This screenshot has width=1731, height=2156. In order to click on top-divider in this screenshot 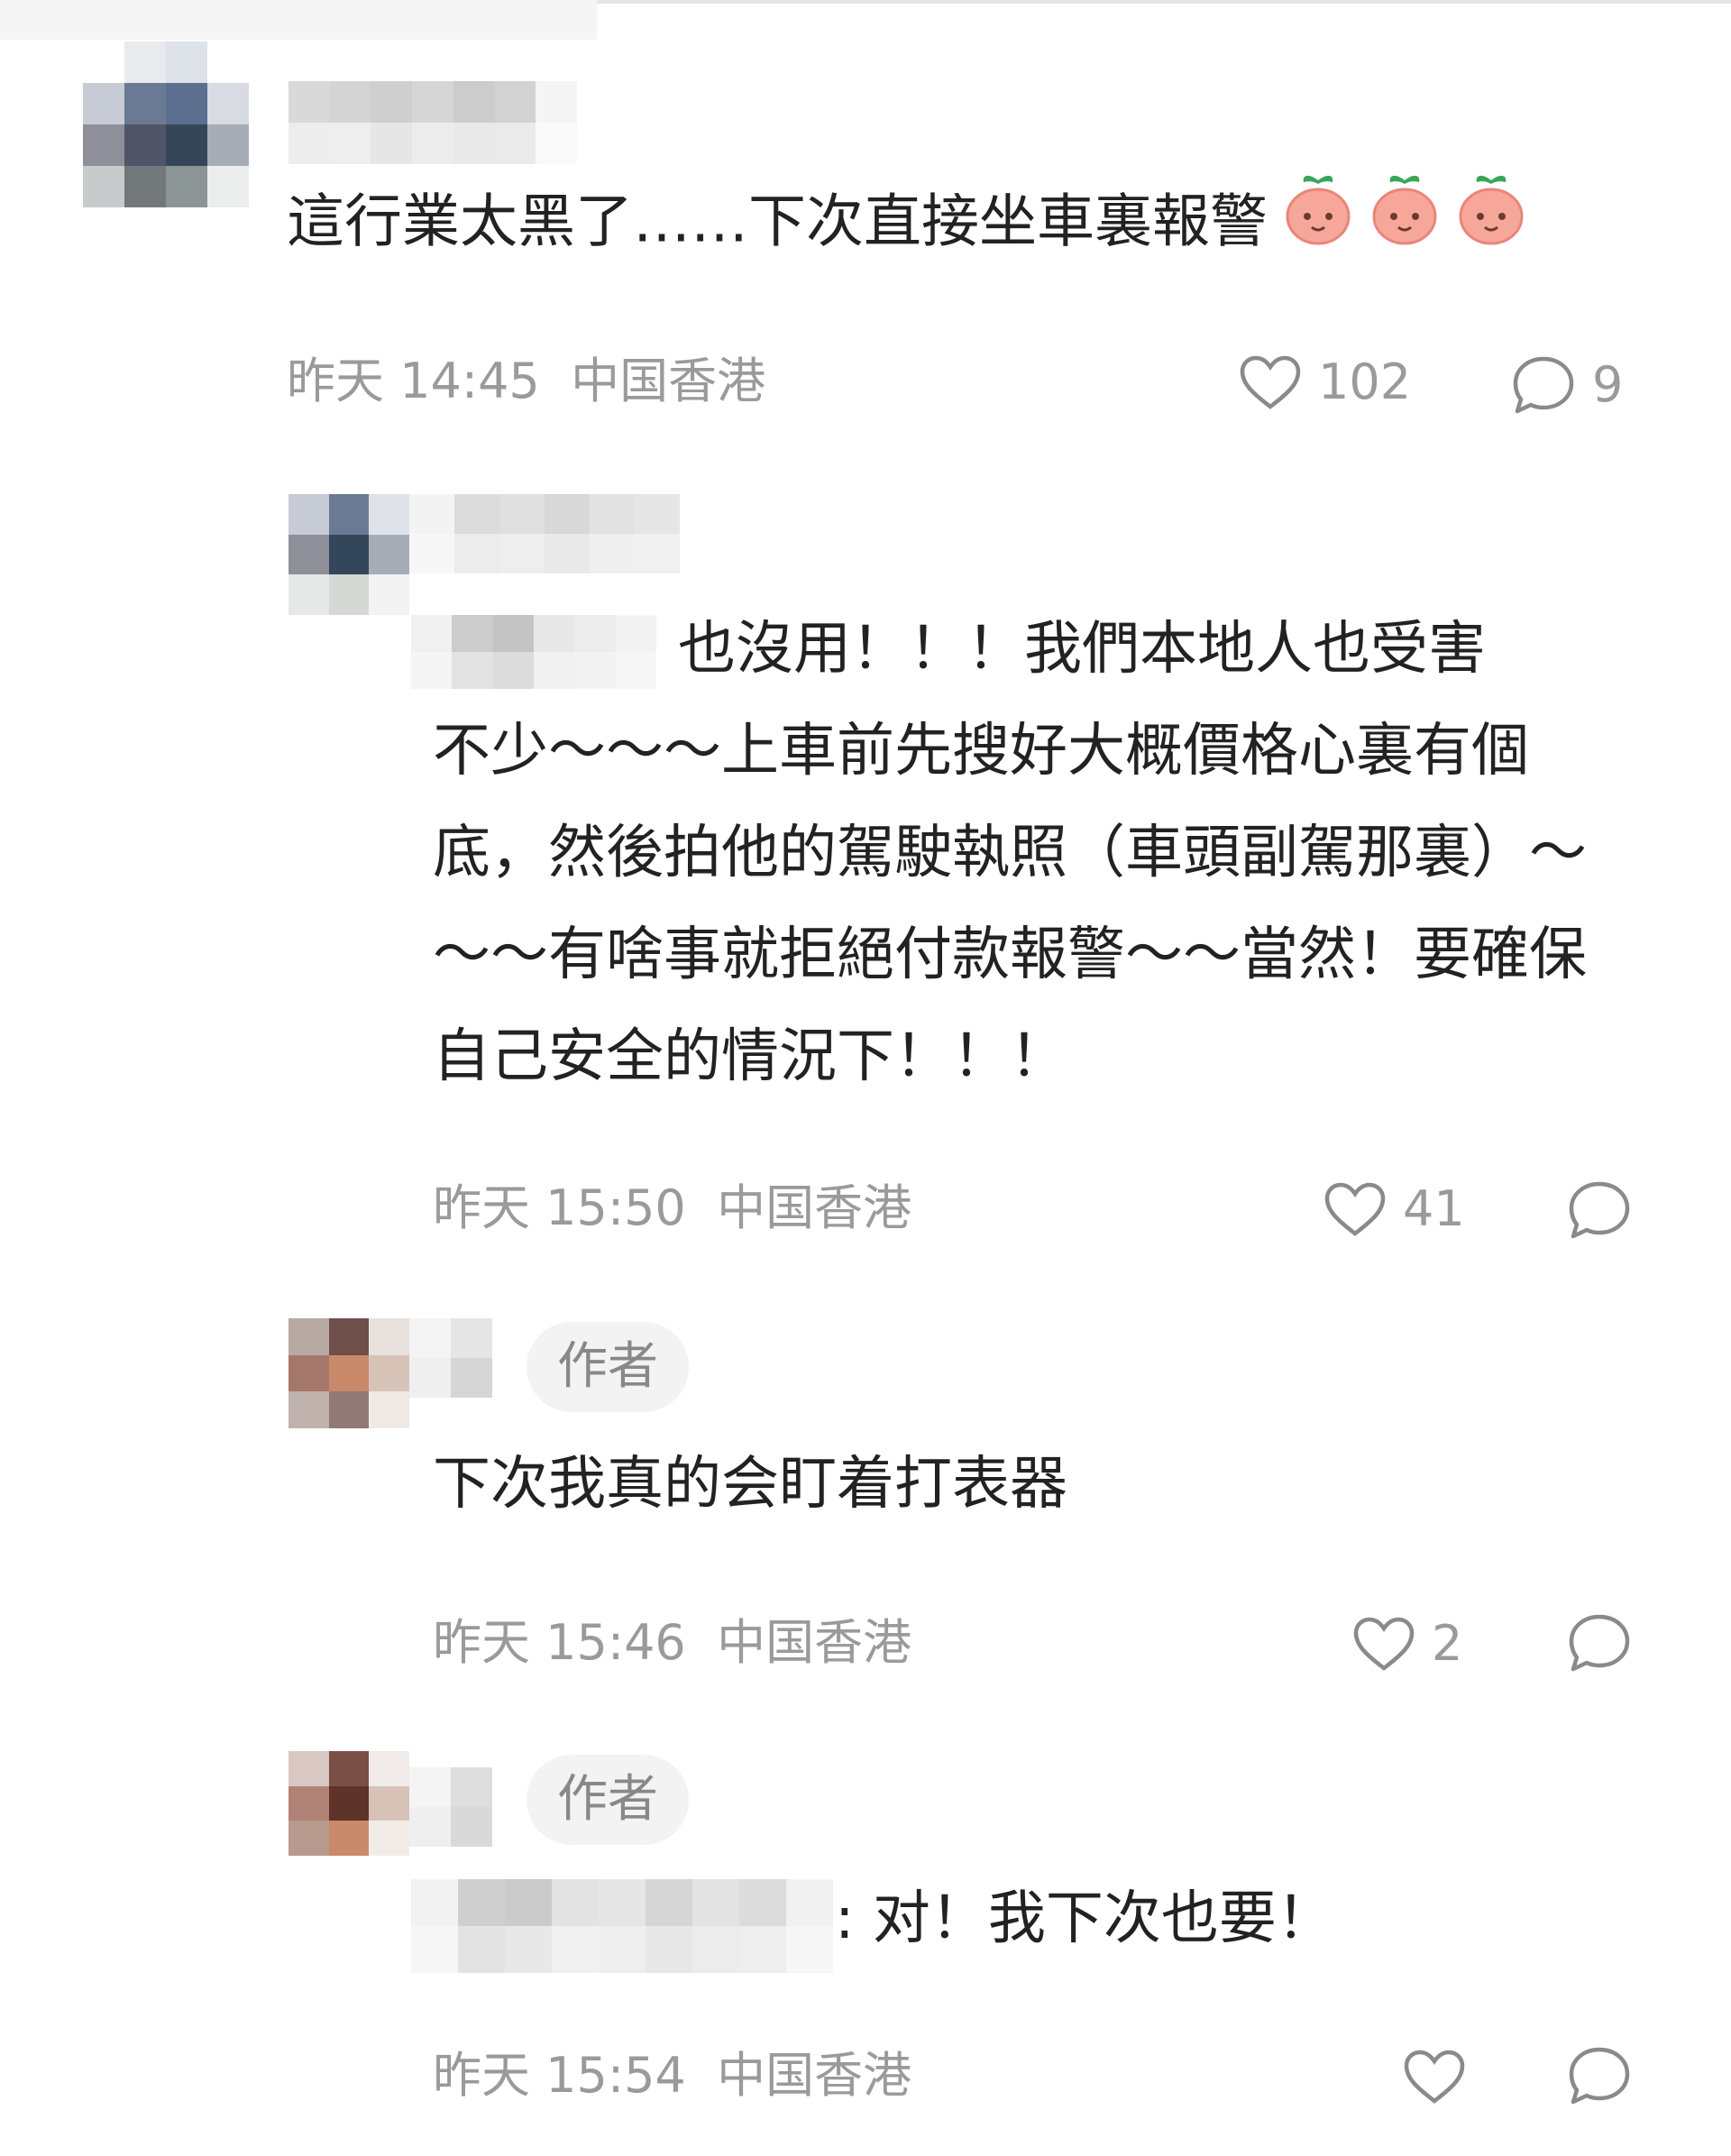, I will do `click(1164, 2)`.